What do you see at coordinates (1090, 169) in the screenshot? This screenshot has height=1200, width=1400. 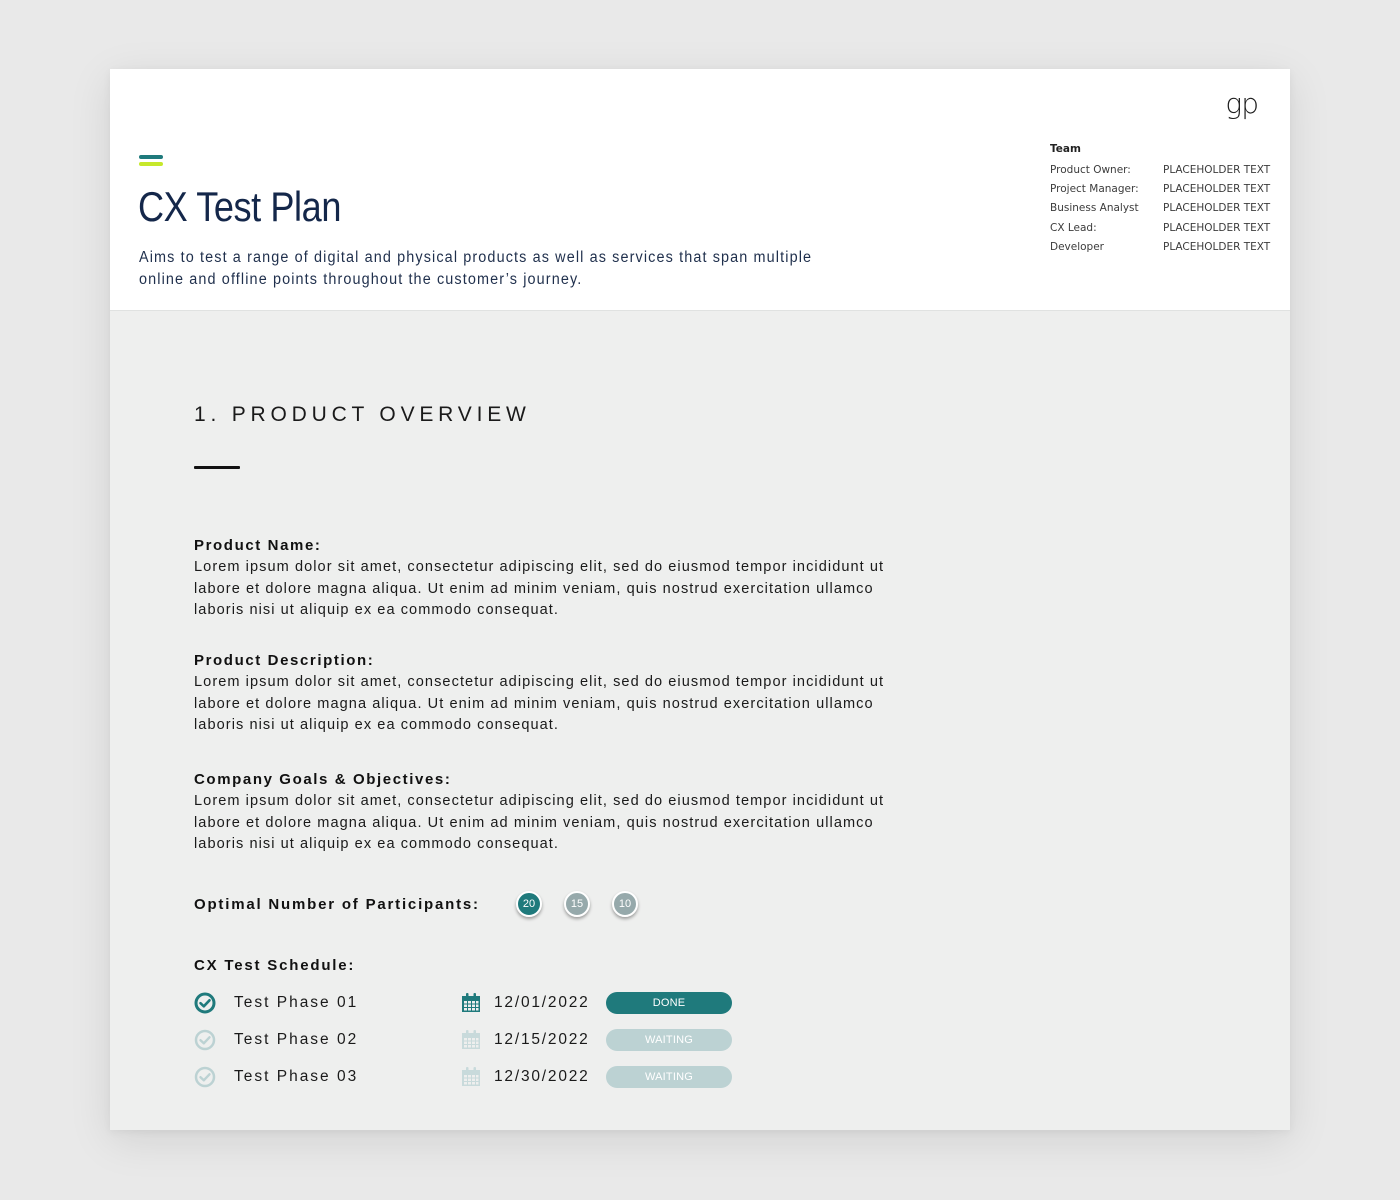 I see `team-role: Product Owner:` at bounding box center [1090, 169].